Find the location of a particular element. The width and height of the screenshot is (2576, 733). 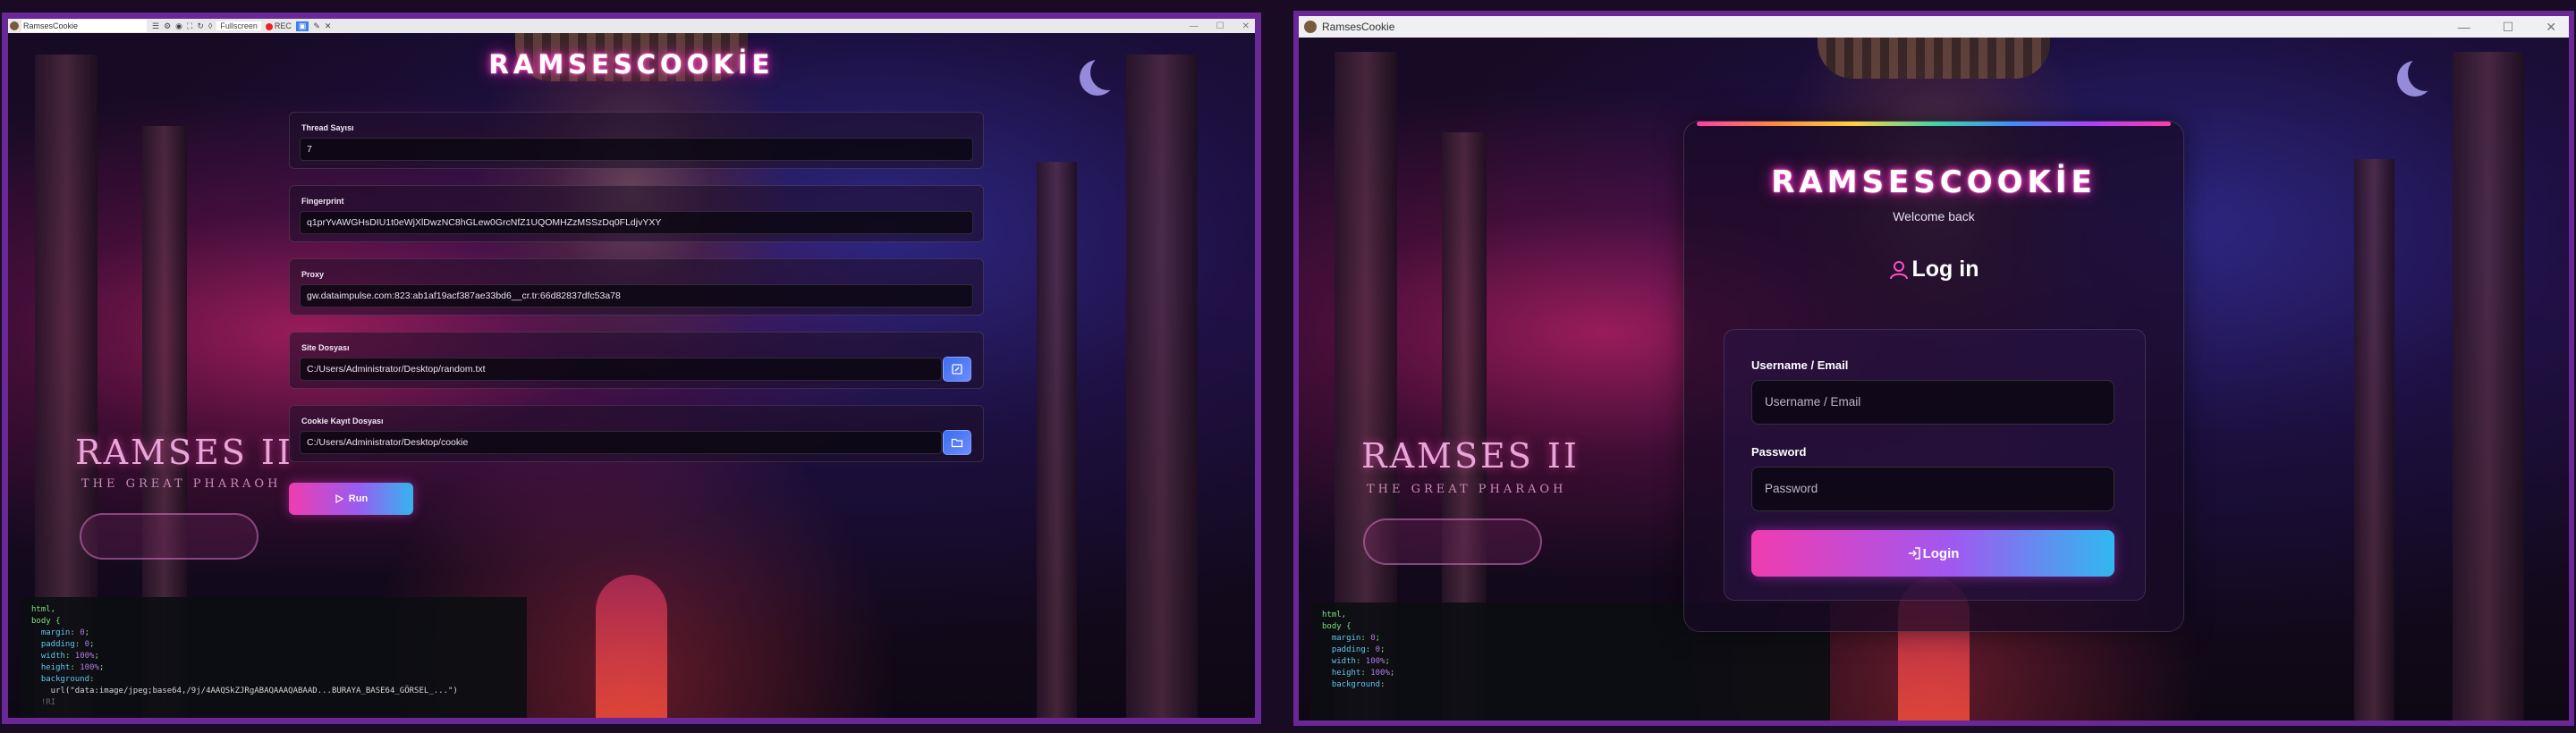

browse-cookie-dir-button is located at coordinates (957, 443).